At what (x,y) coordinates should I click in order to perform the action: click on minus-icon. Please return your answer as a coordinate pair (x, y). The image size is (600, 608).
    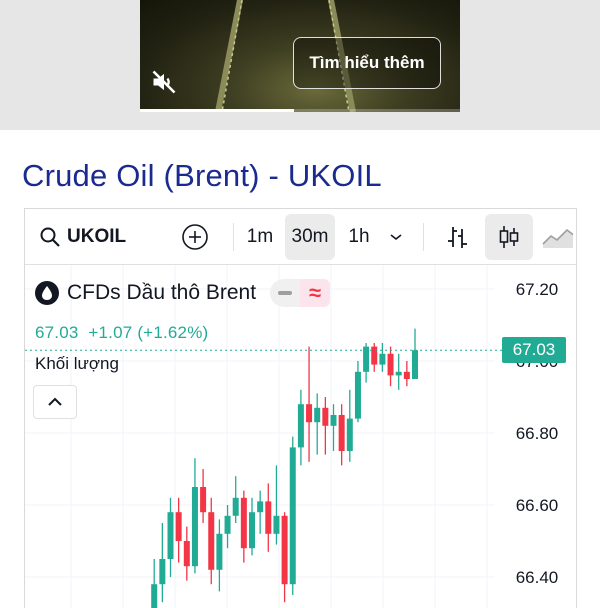
    Looking at the image, I should click on (285, 293).